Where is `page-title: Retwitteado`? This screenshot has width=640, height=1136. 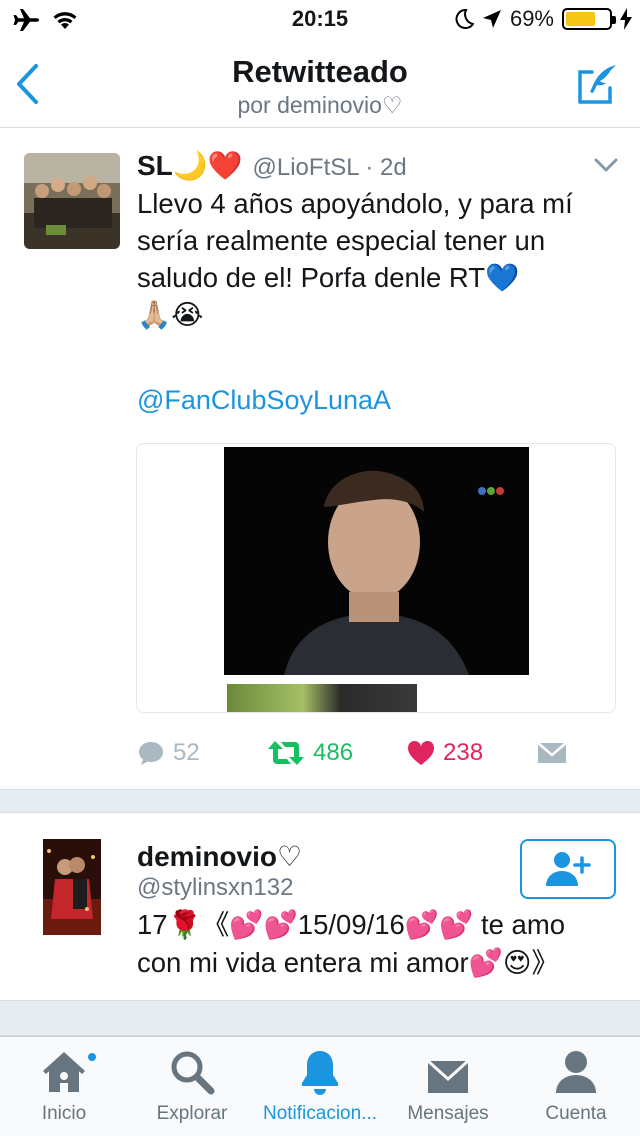
page-title: Retwitteado is located at coordinates (320, 71).